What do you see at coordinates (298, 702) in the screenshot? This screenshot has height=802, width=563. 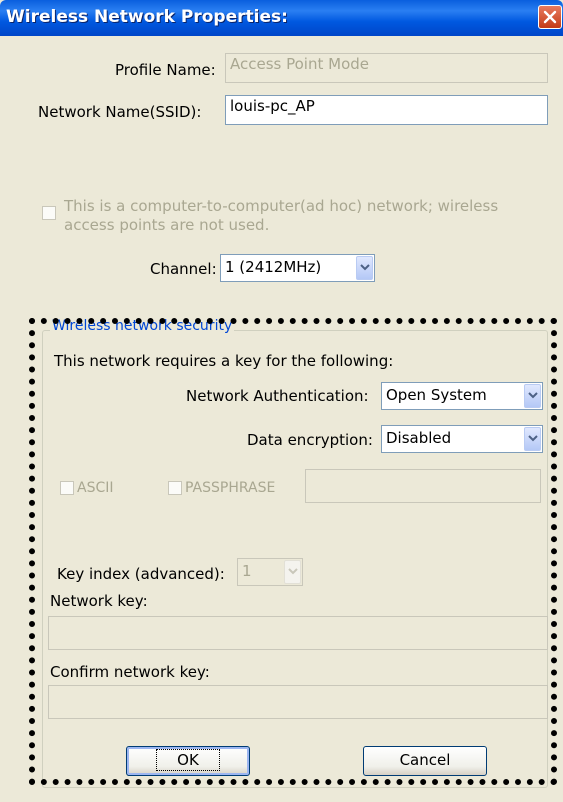 I see `confirm-key-field` at bounding box center [298, 702].